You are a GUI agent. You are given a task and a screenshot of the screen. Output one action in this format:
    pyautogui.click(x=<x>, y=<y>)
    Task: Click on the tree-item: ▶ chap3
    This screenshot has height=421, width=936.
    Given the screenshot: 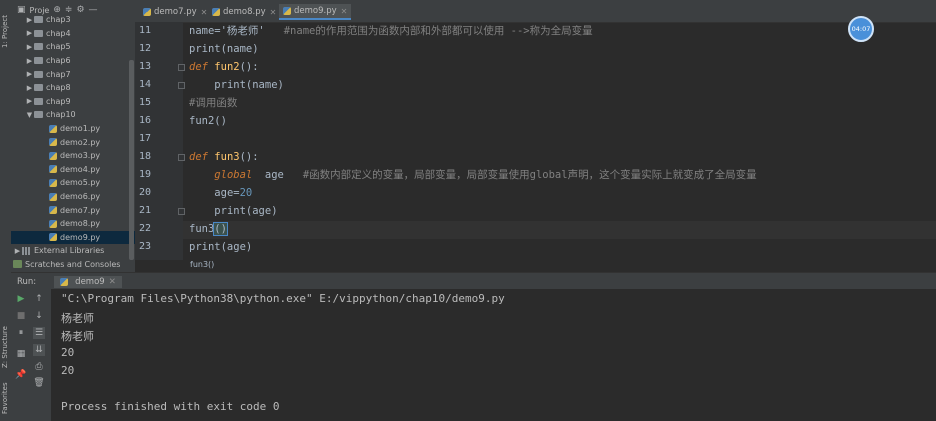 What is the action you would take?
    pyautogui.click(x=73, y=20)
    